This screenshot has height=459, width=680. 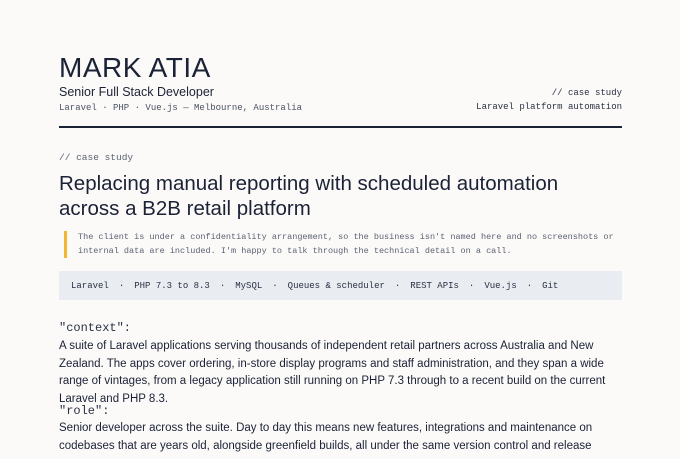 What do you see at coordinates (95, 328) in the screenshot?
I see `context-label: "context":` at bounding box center [95, 328].